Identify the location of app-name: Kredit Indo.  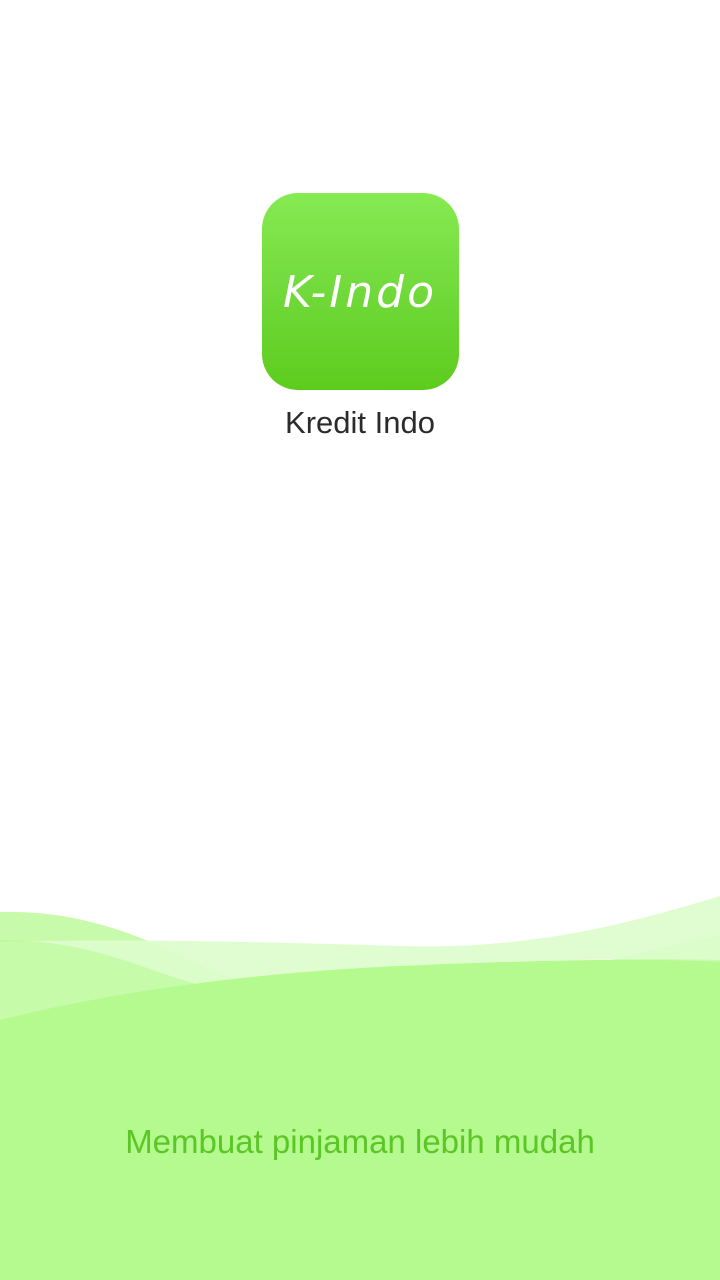
(360, 422).